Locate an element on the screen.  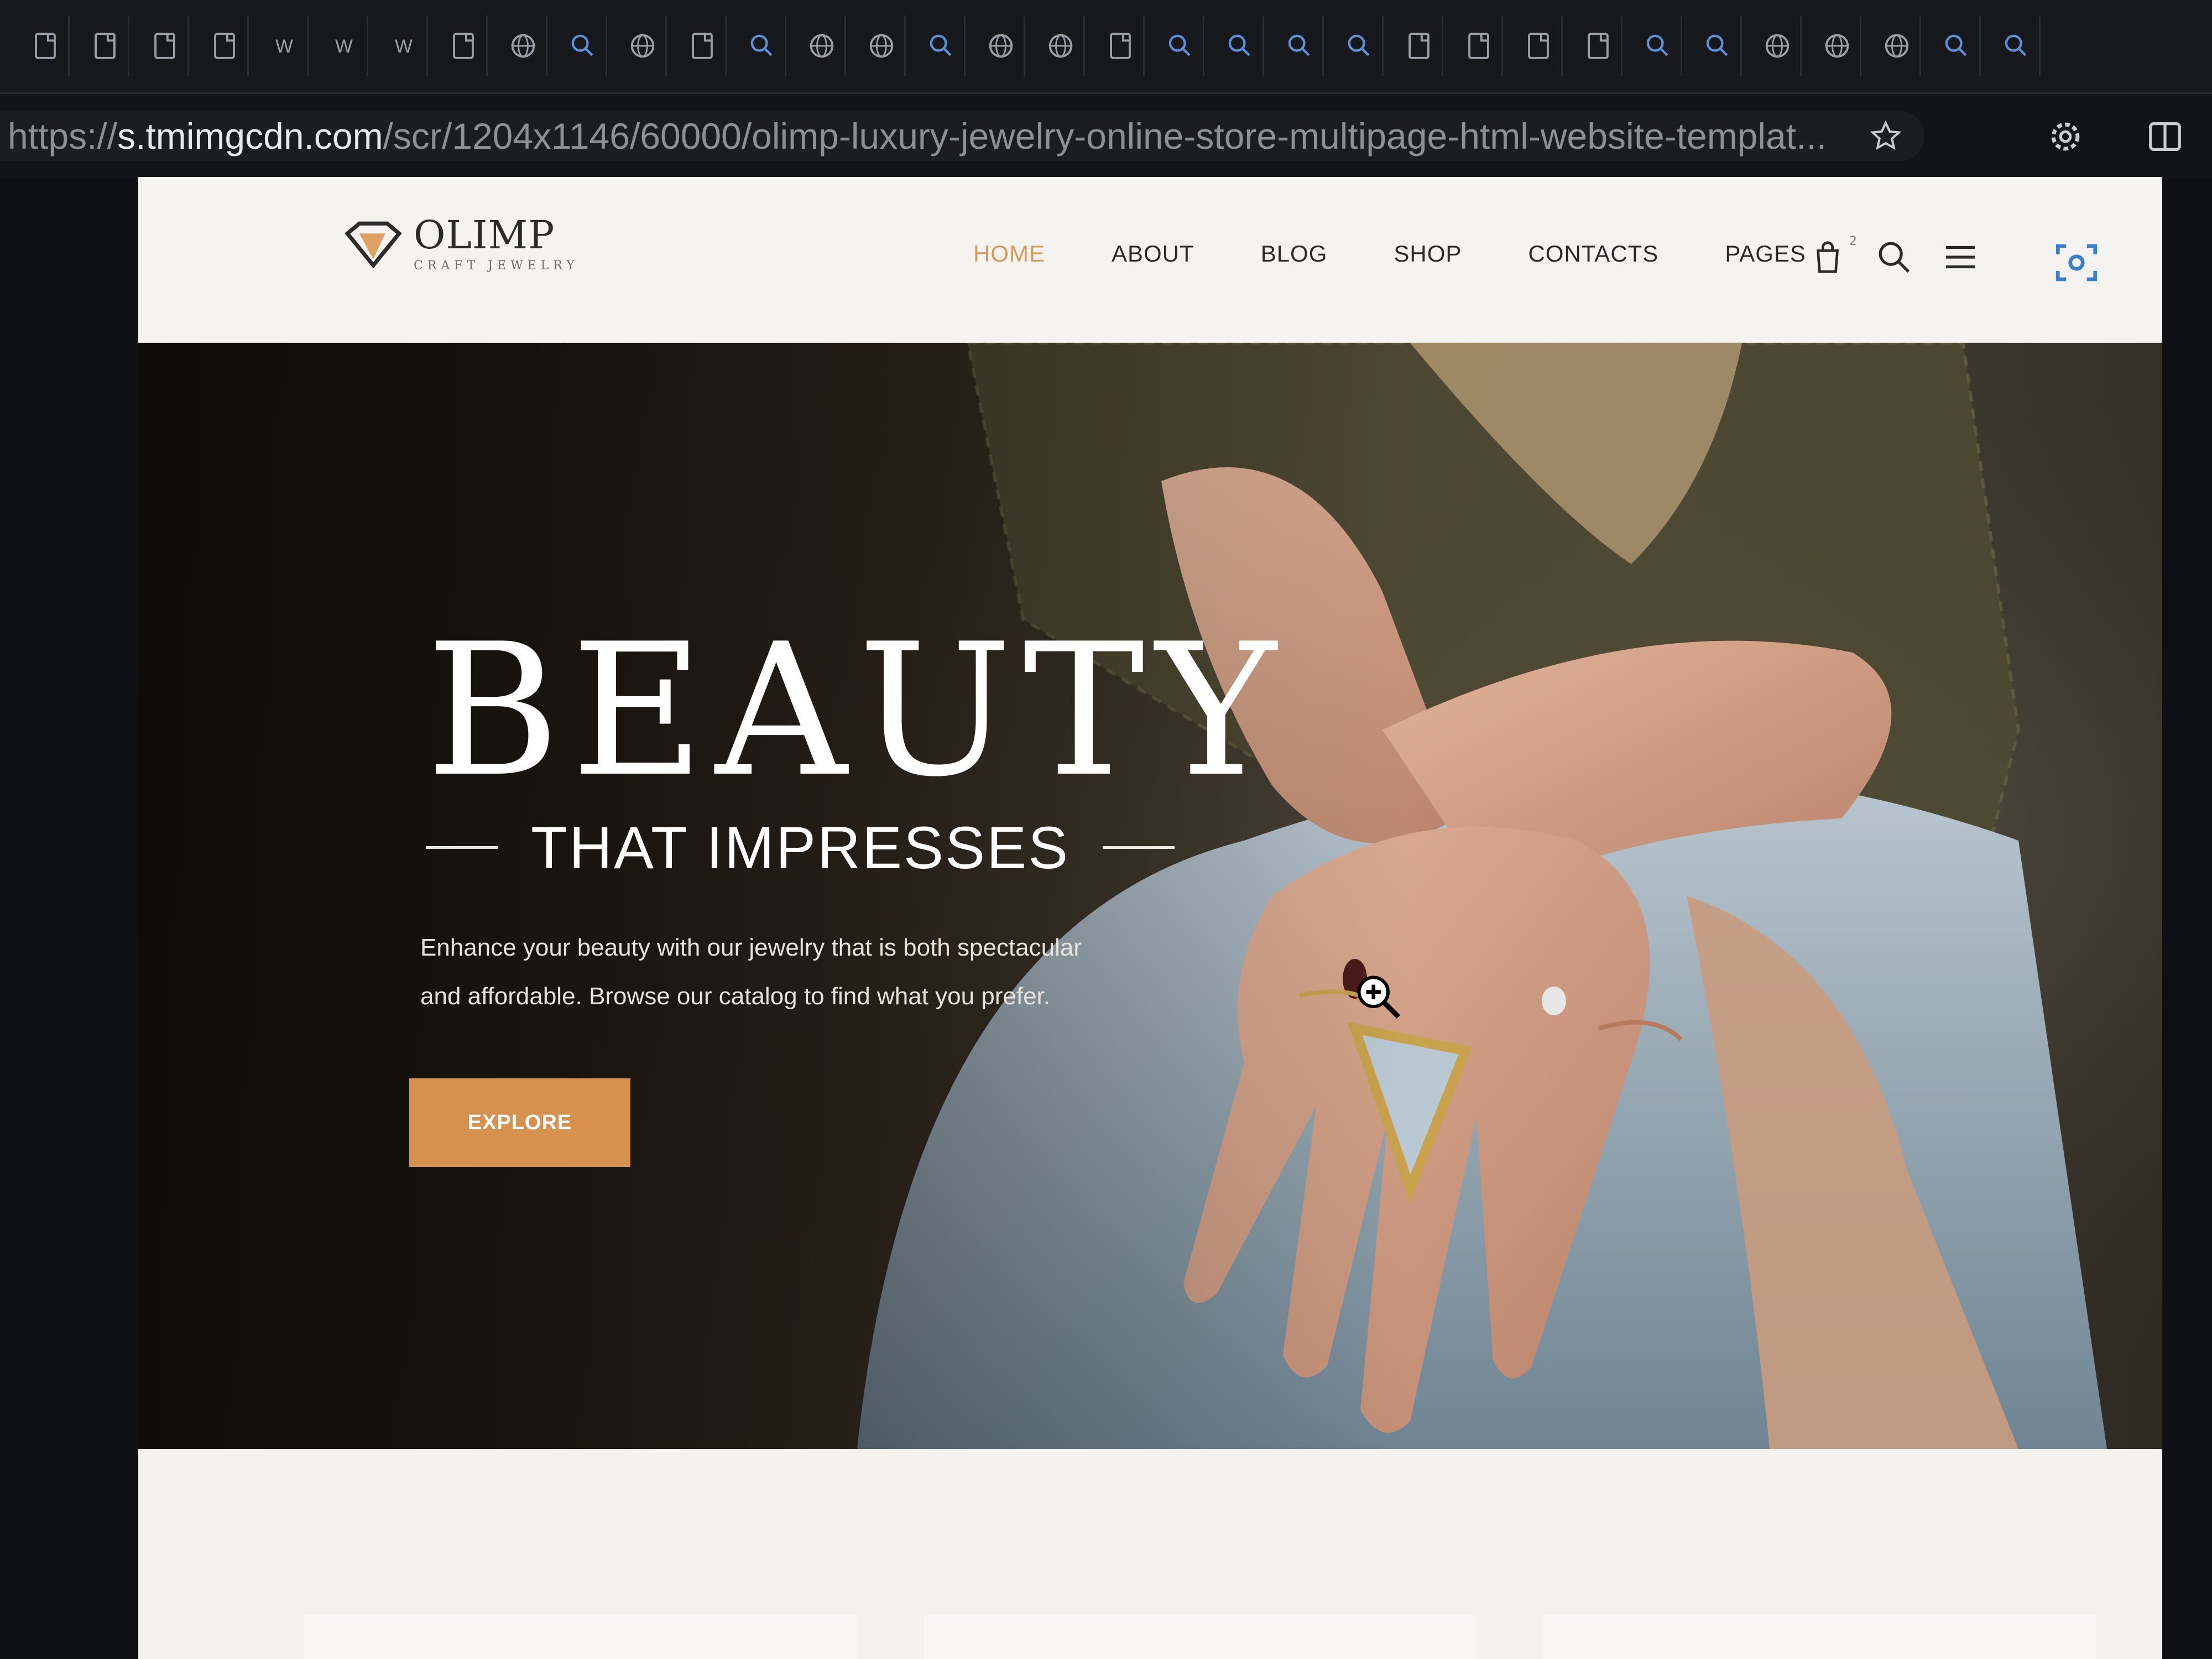
screenshot-capture-icon is located at coordinates (2076, 263).